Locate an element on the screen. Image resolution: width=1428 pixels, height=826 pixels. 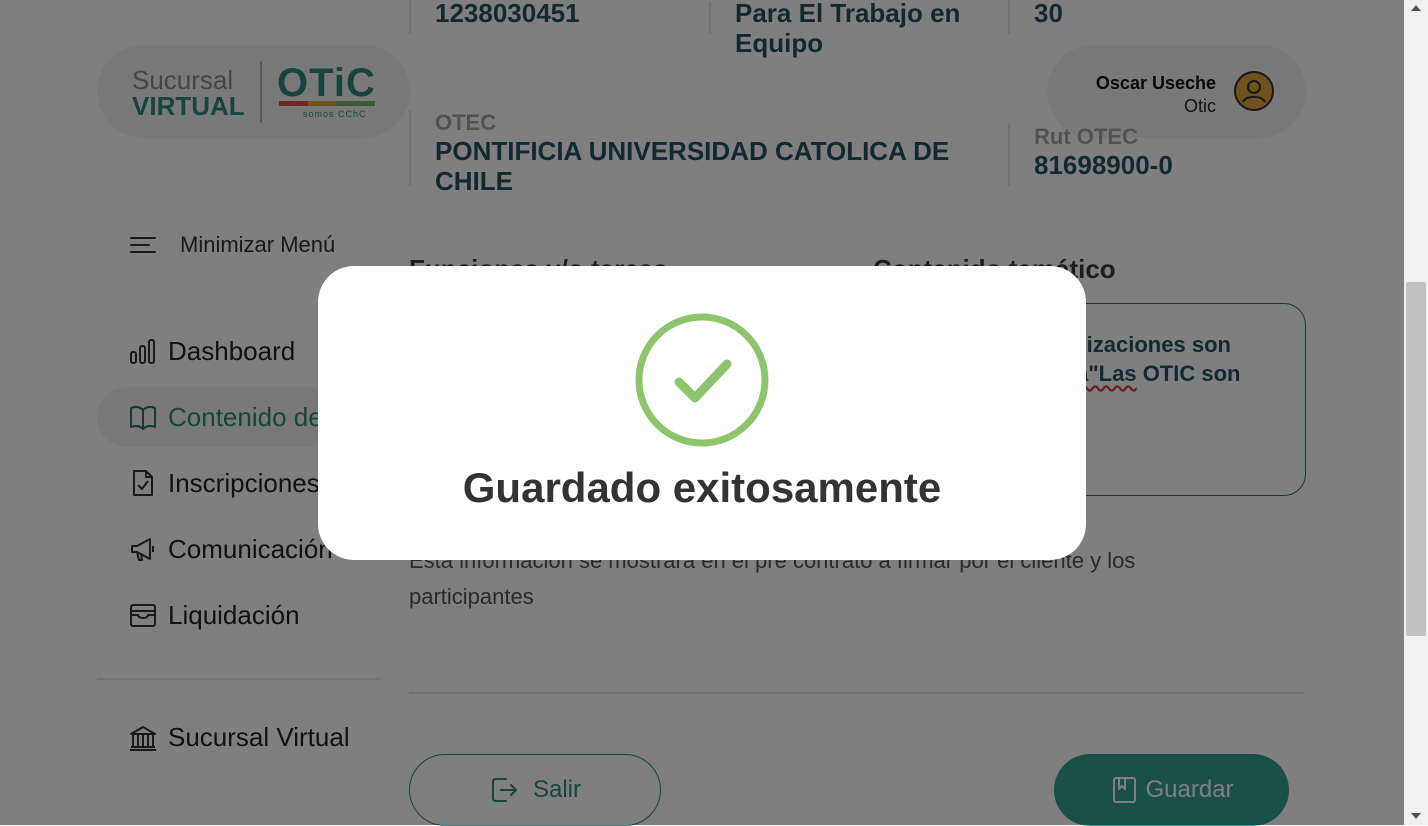
vertical-scrollbar is located at coordinates (1416, 412).